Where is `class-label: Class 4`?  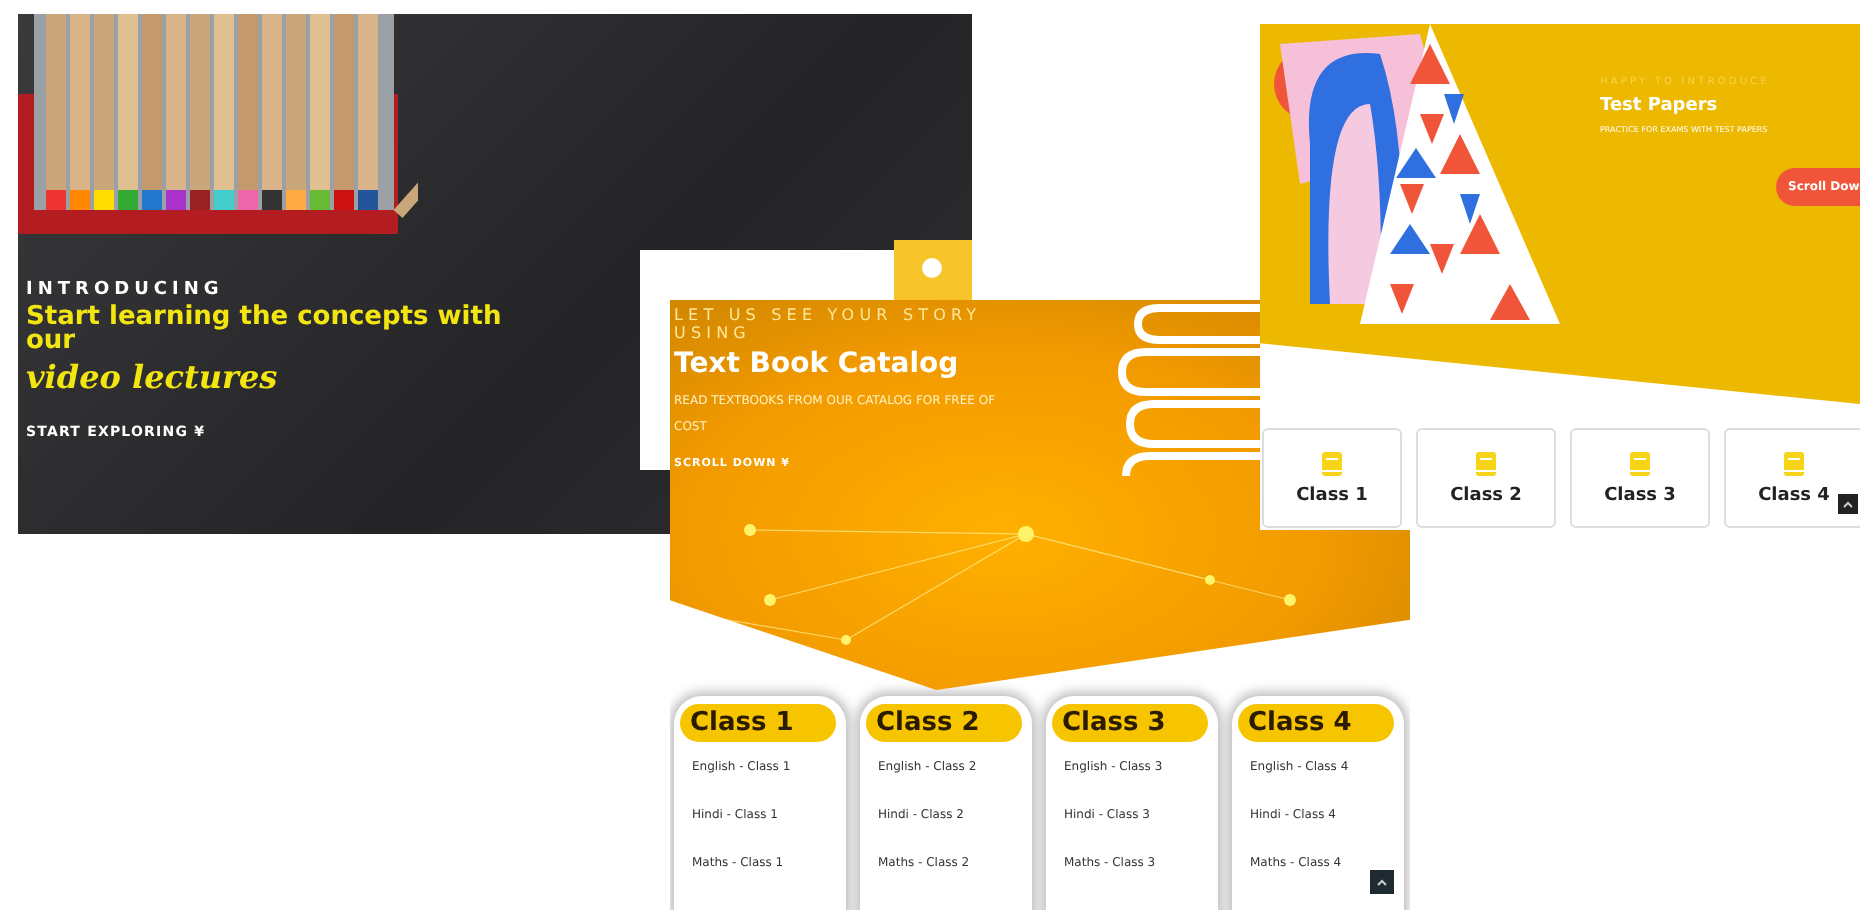 class-label: Class 4 is located at coordinates (1794, 495).